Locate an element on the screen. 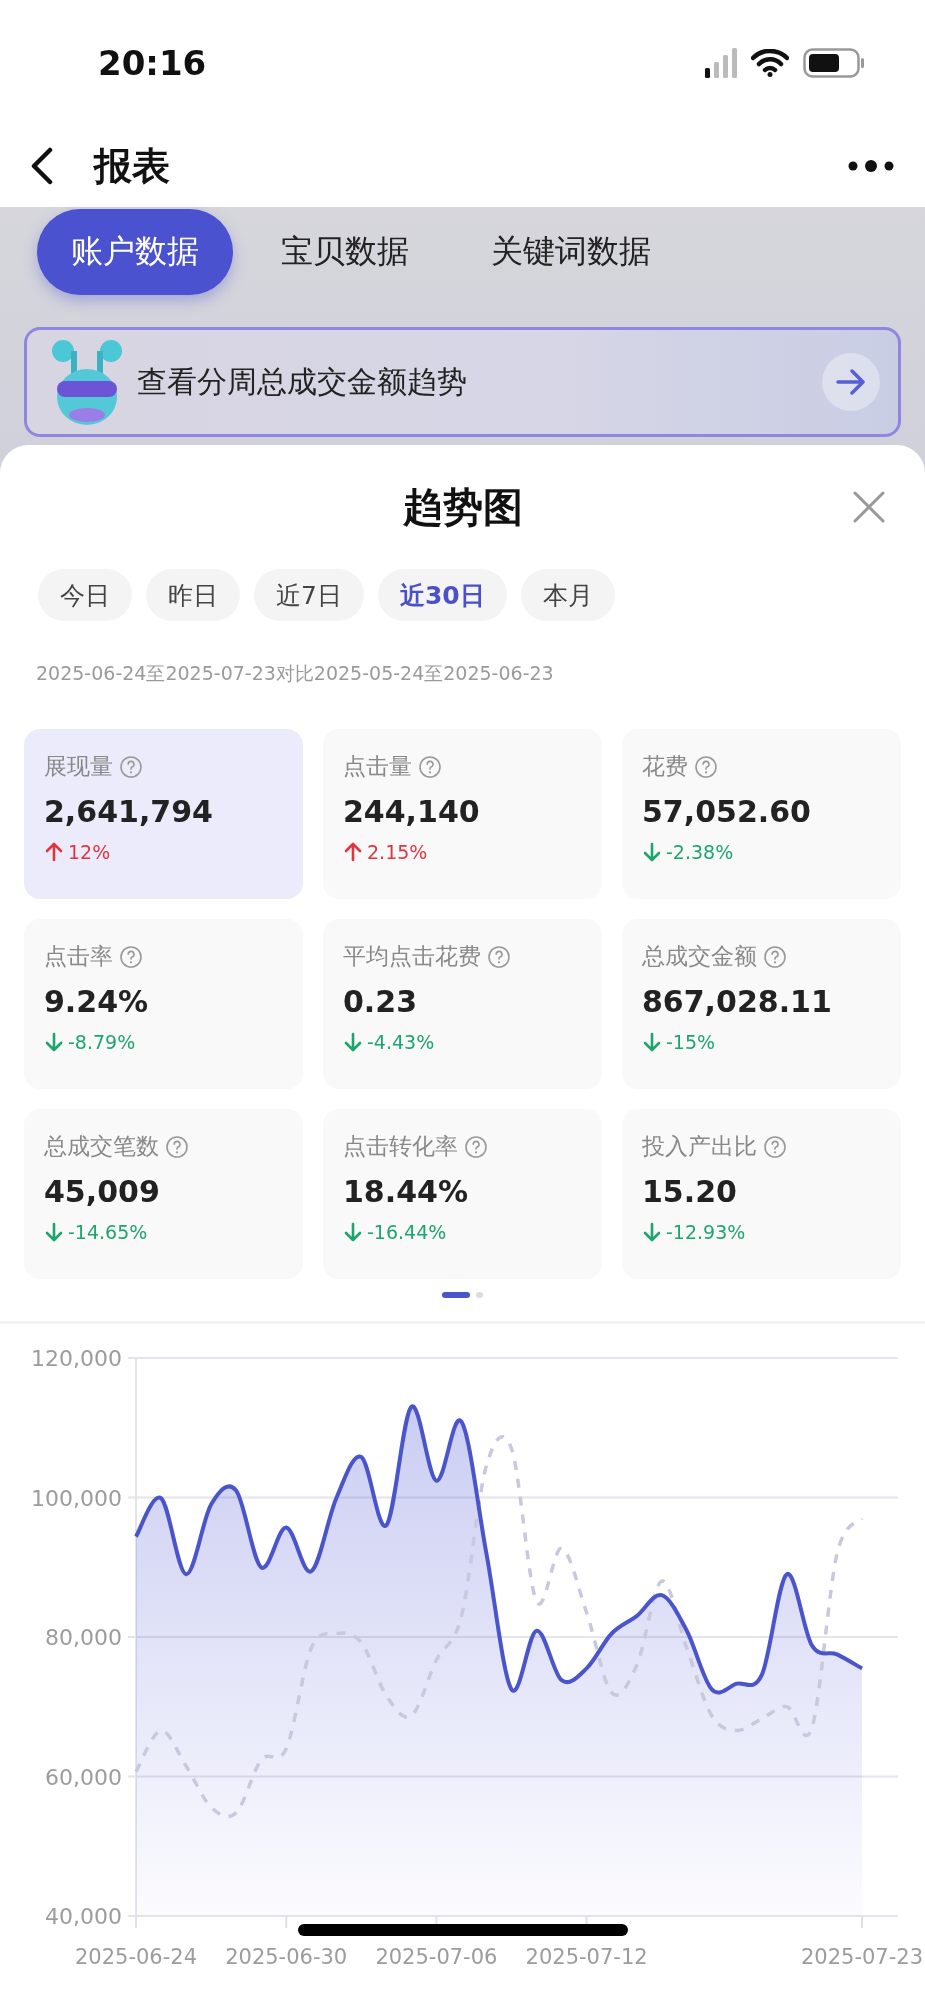 The height and width of the screenshot is (2000, 925). mascot-icon is located at coordinates (87, 382).